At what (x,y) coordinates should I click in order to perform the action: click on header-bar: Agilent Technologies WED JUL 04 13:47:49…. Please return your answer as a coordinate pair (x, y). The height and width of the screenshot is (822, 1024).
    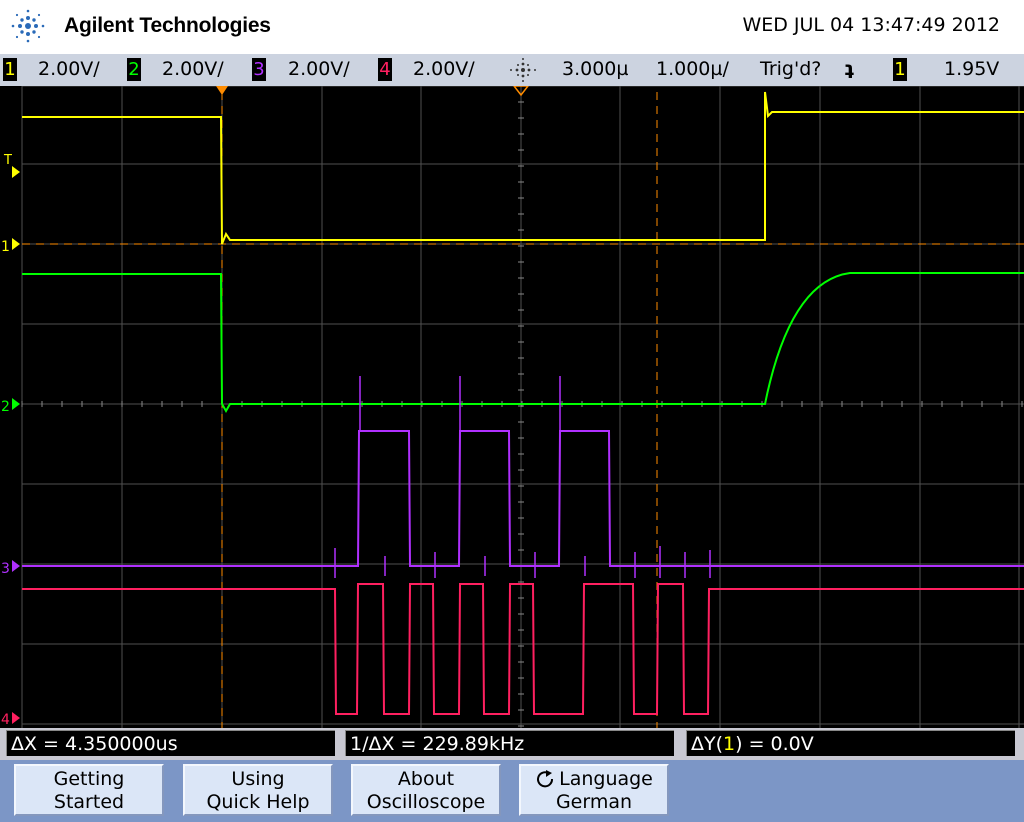
    Looking at the image, I should click on (512, 27).